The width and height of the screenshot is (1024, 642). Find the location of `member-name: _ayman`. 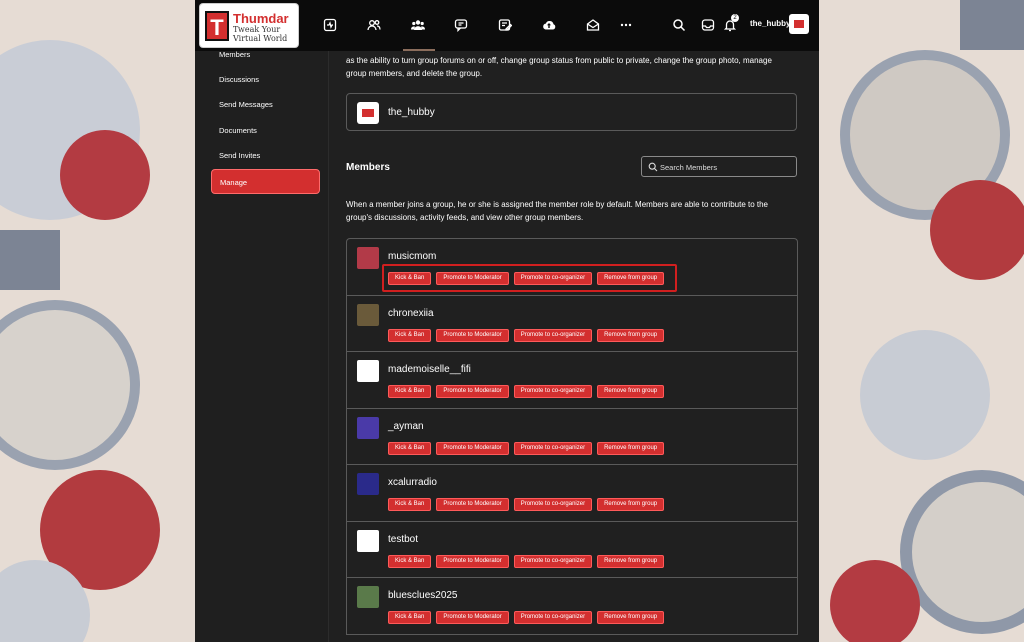

member-name: _ayman is located at coordinates (406, 426).